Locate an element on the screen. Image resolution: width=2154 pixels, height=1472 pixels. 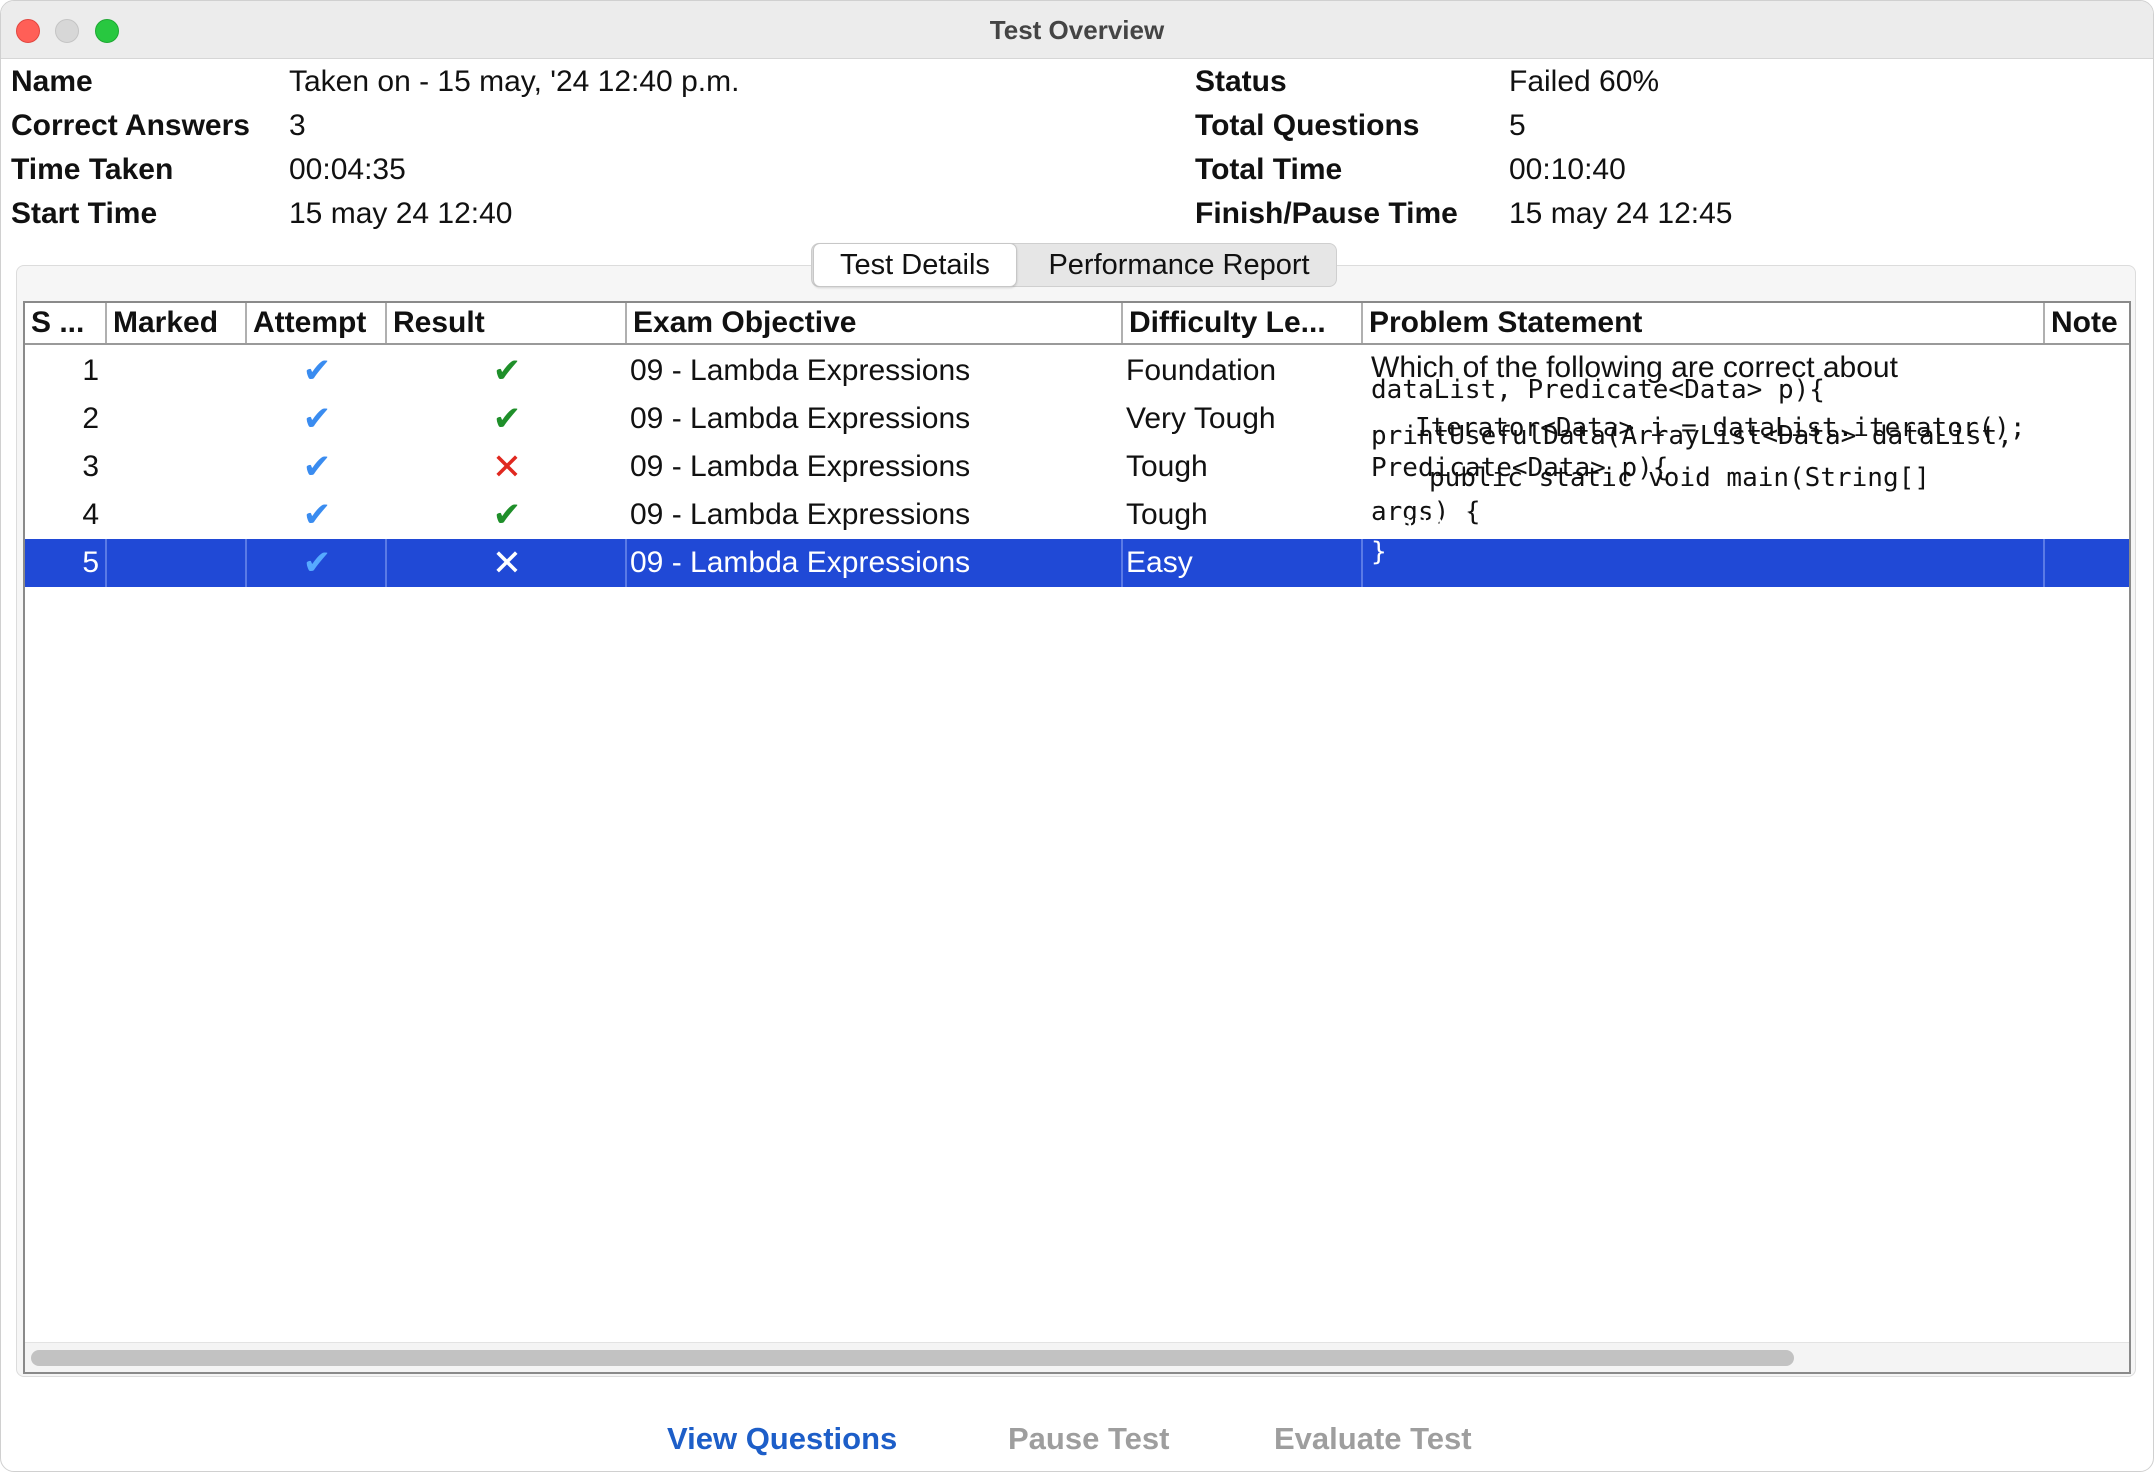
total-time-value: 00:10:40 is located at coordinates (1567, 169).